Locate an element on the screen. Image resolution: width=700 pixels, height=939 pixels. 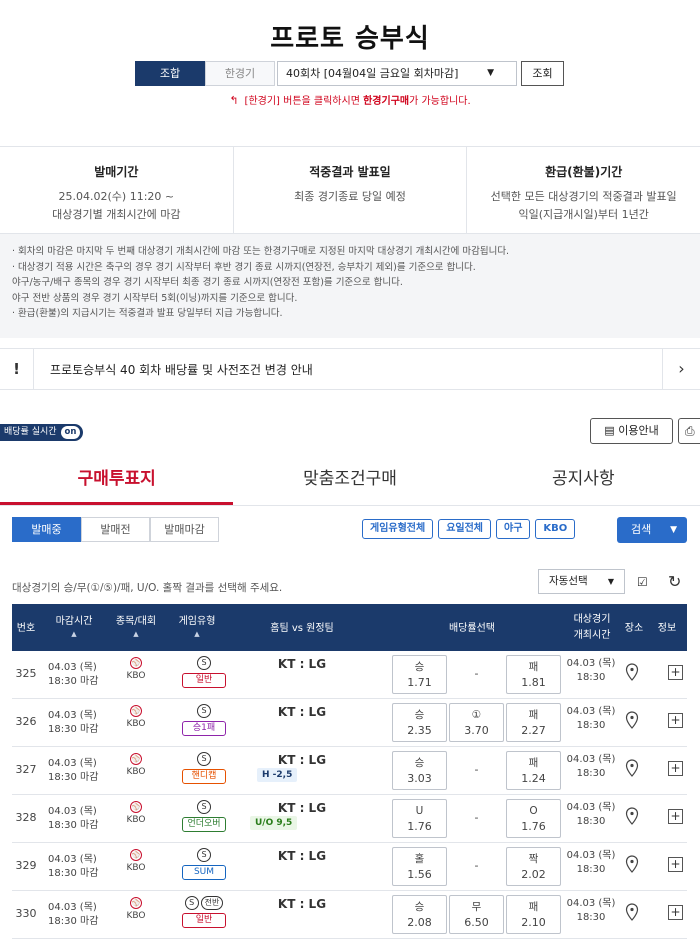
filter-league: KBO is located at coordinates (555, 529).